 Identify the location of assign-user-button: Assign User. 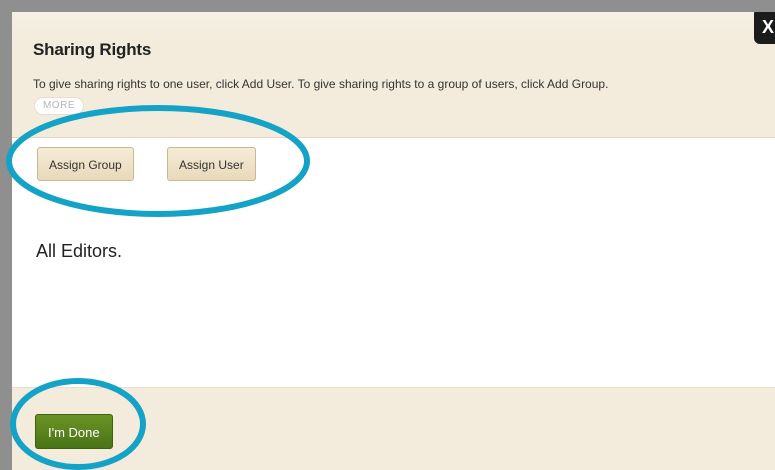
(211, 164).